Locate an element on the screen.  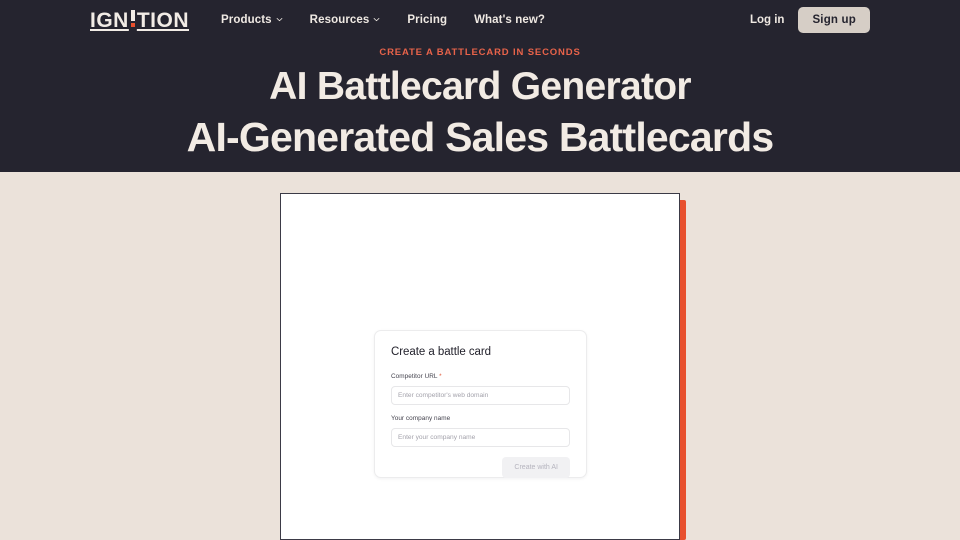
signup-button: Sign up is located at coordinates (834, 20).